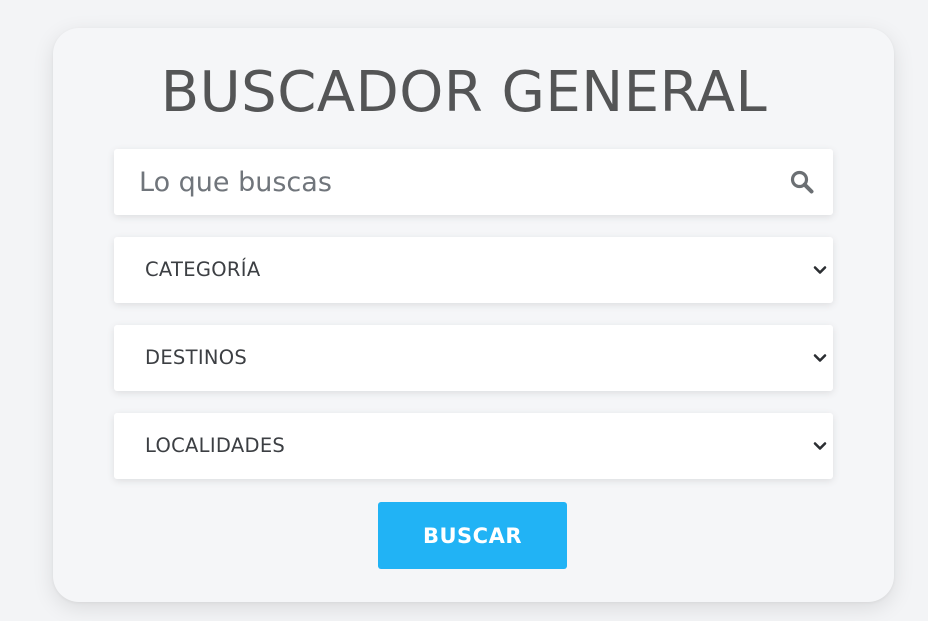 This screenshot has width=928, height=621. I want to click on search-icon, so click(802, 182).